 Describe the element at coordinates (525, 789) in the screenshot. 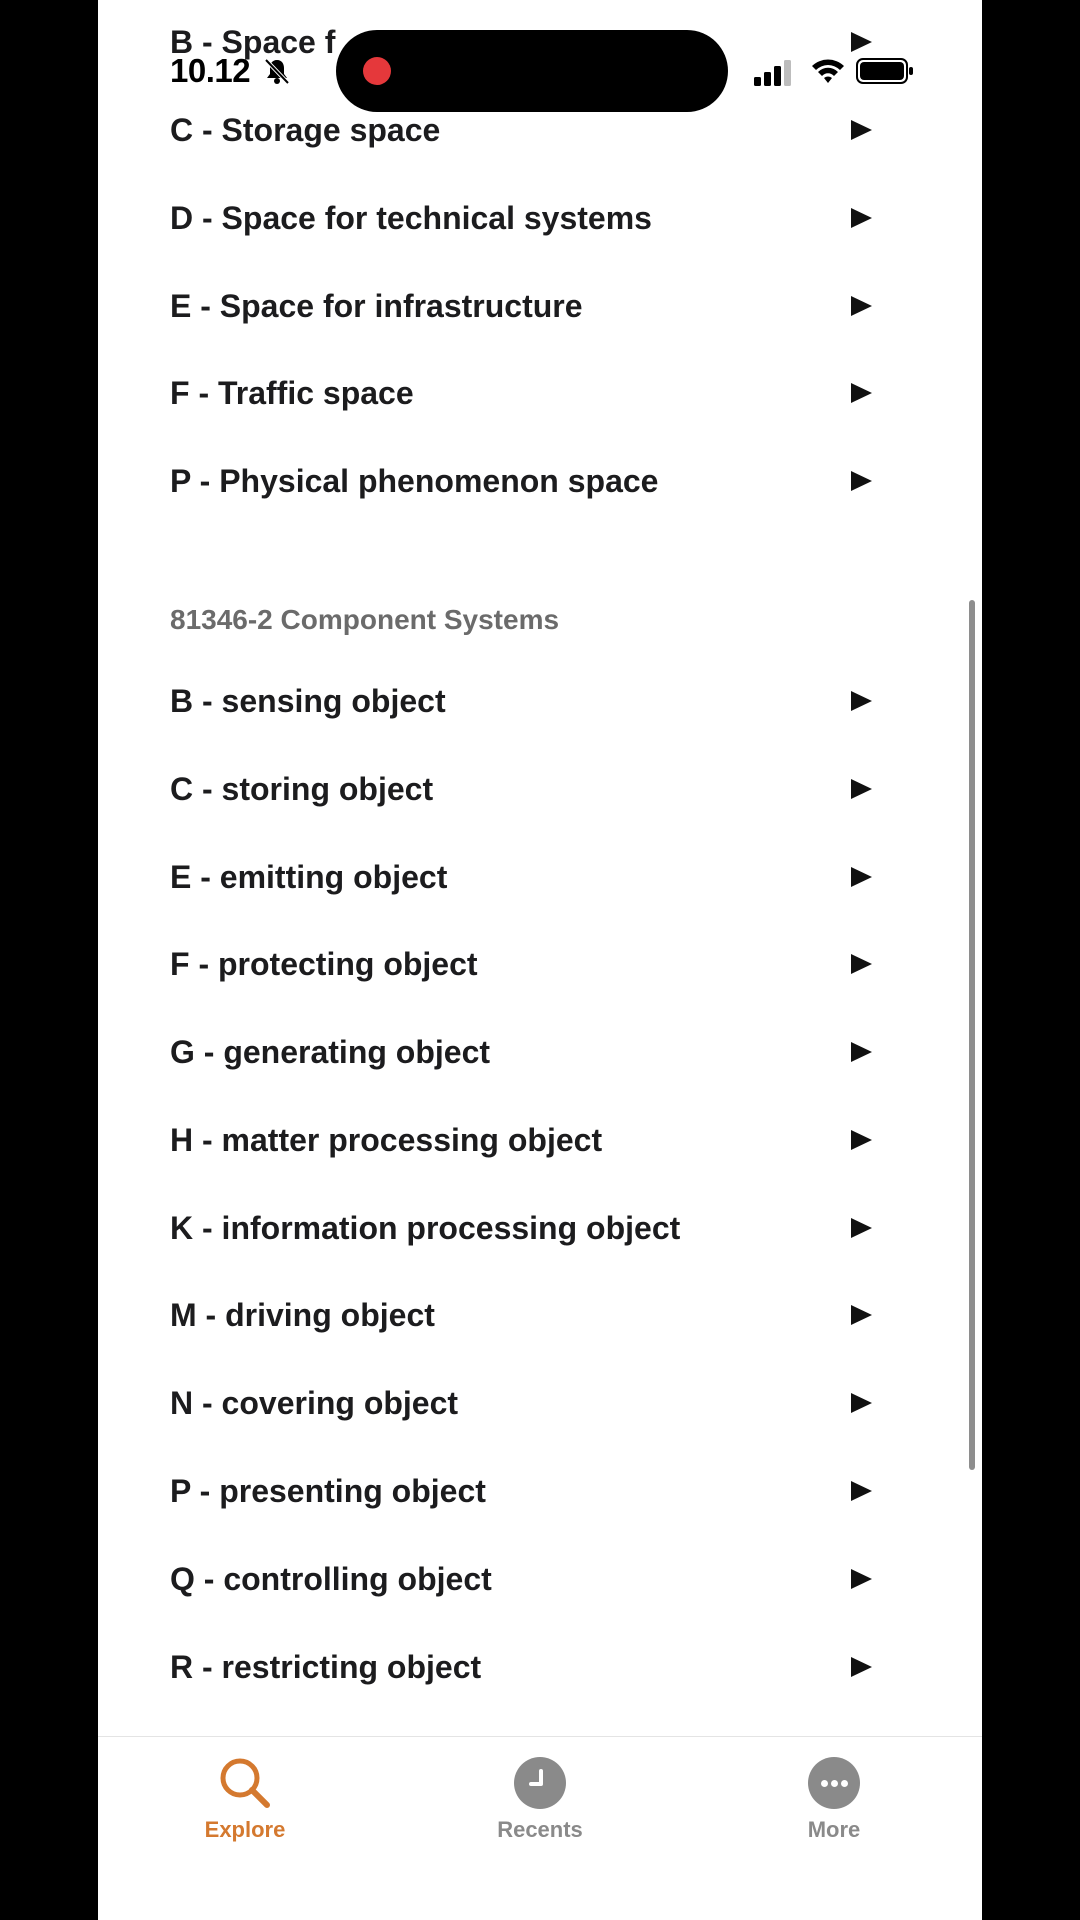

I see `list-row-storing: C - storing object` at that location.